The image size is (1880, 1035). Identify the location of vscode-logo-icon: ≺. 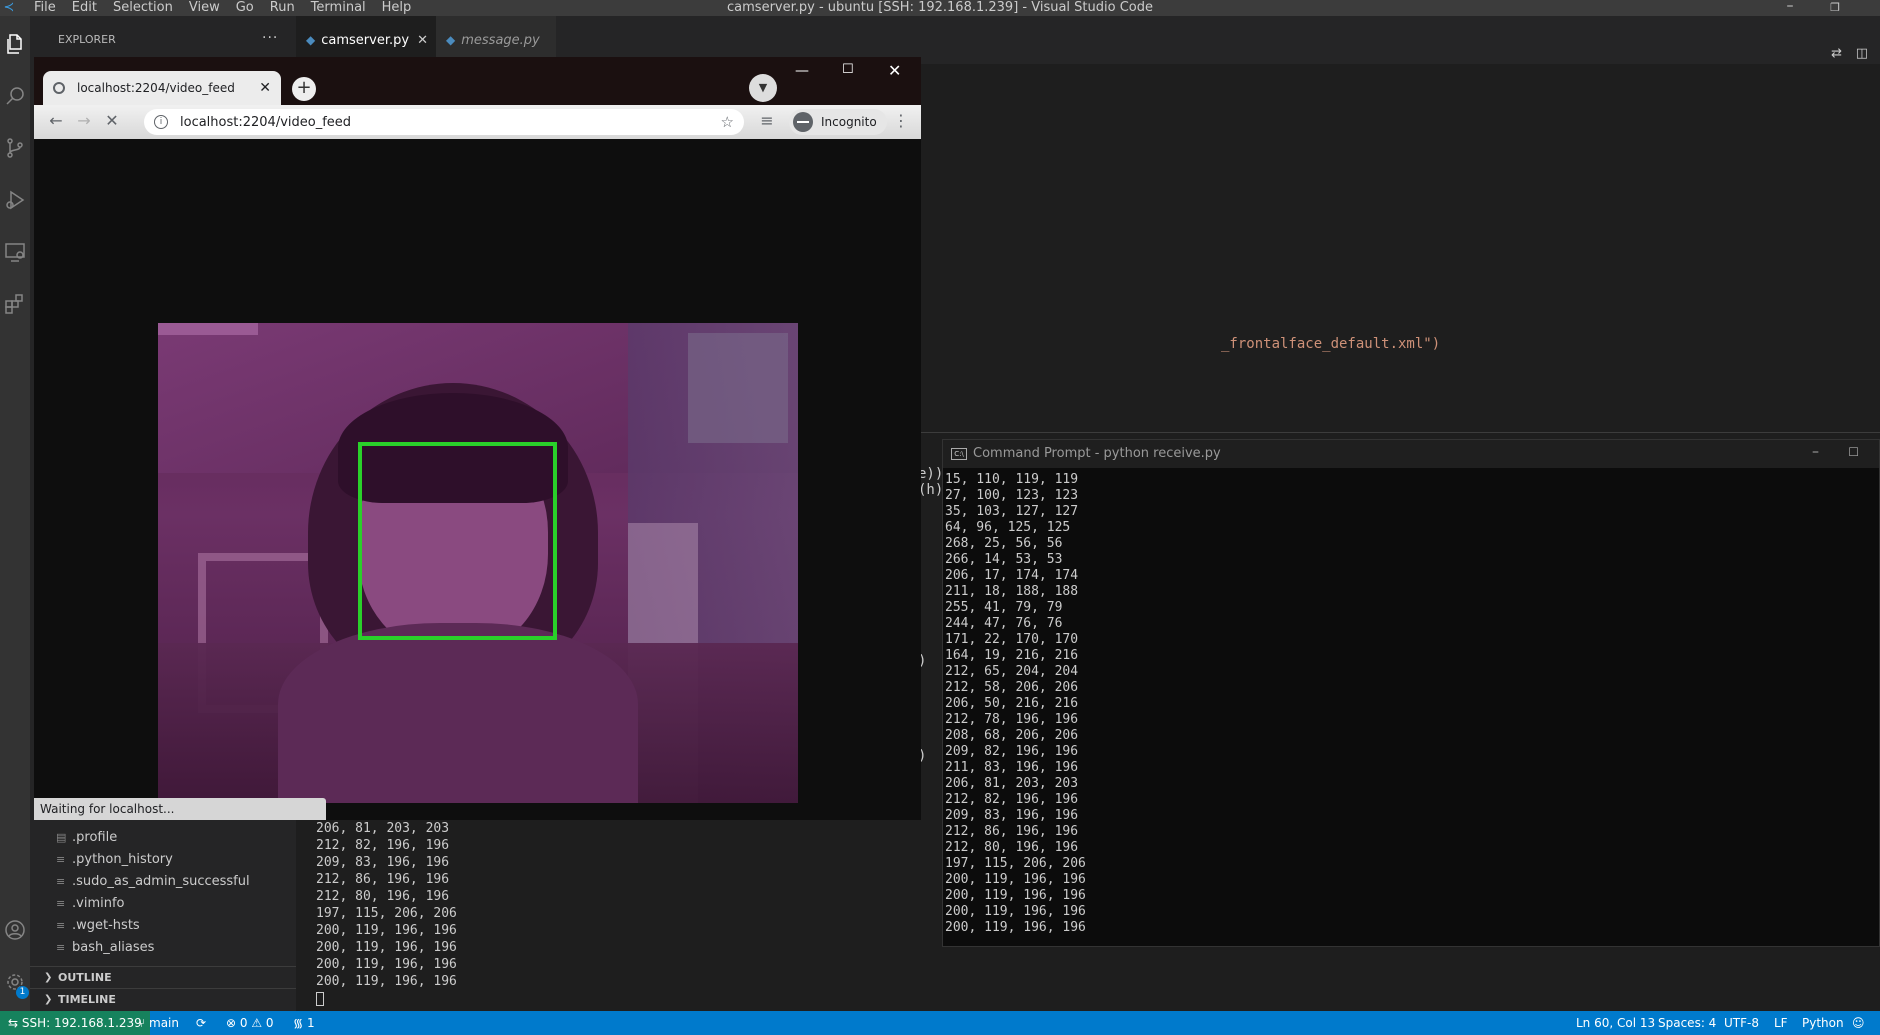
(9, 7).